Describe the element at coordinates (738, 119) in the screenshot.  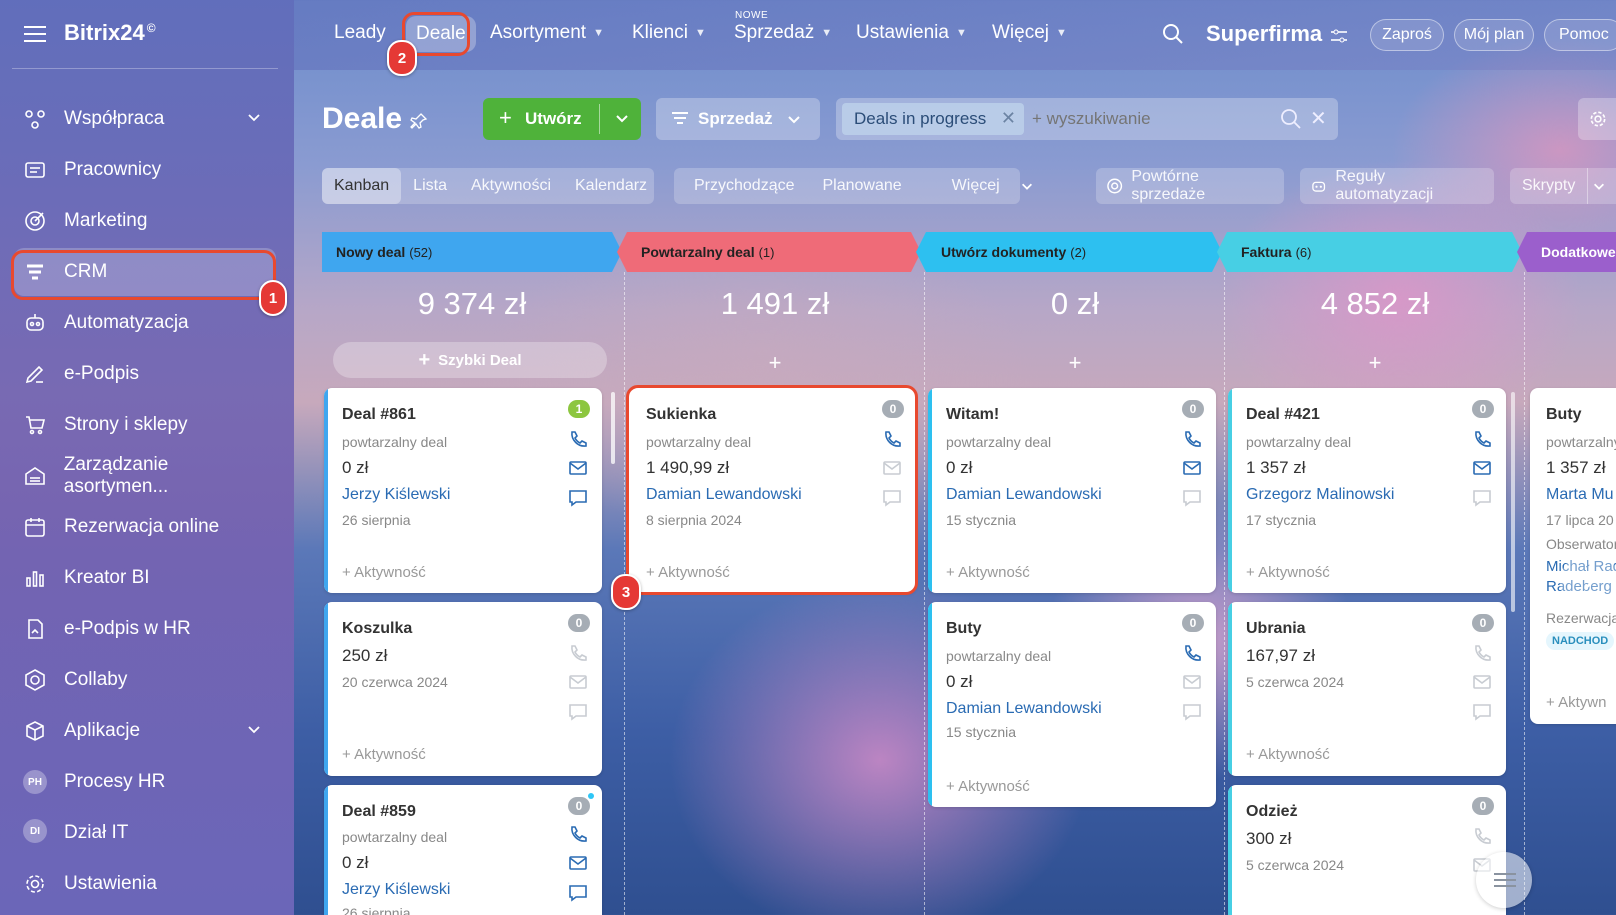
I see `pipeline-select: Sprzedaż` at that location.